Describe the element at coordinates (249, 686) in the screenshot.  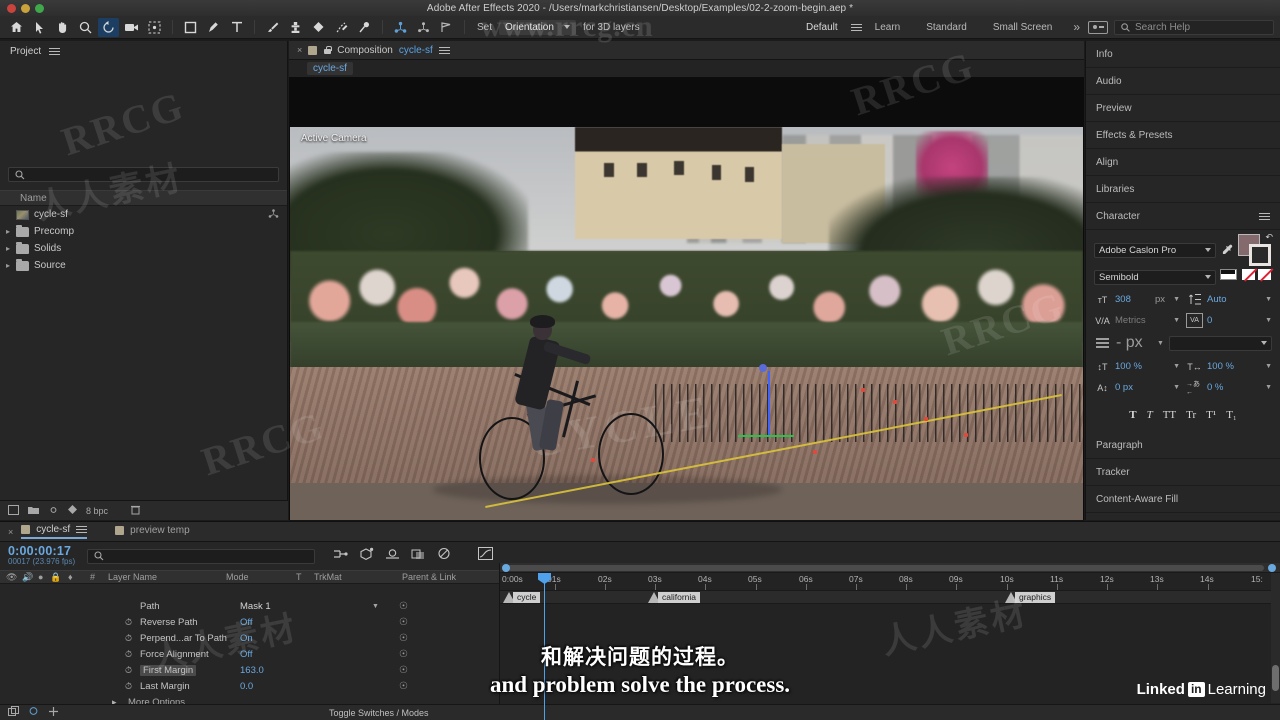
I see `property-row-last-margin: ⏱ Last Margin 0.0 ☉` at that location.